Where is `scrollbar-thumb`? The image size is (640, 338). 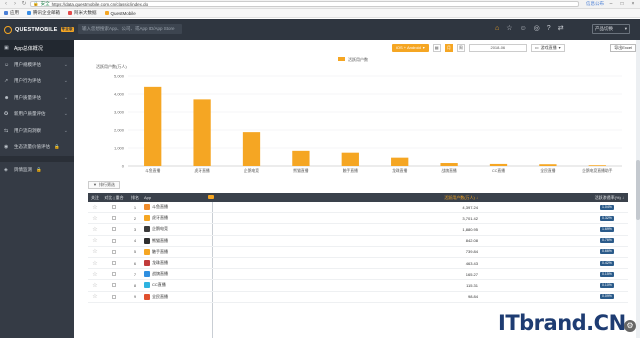
scrollbar-thumb is located at coordinates (638, 190).